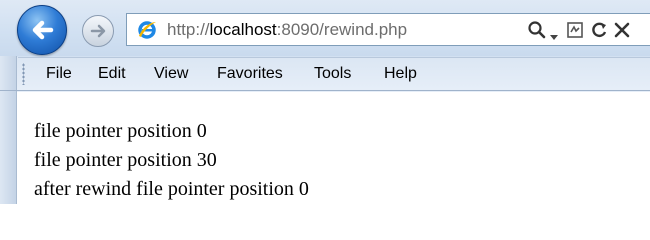  I want to click on chevron-down-icon, so click(554, 36).